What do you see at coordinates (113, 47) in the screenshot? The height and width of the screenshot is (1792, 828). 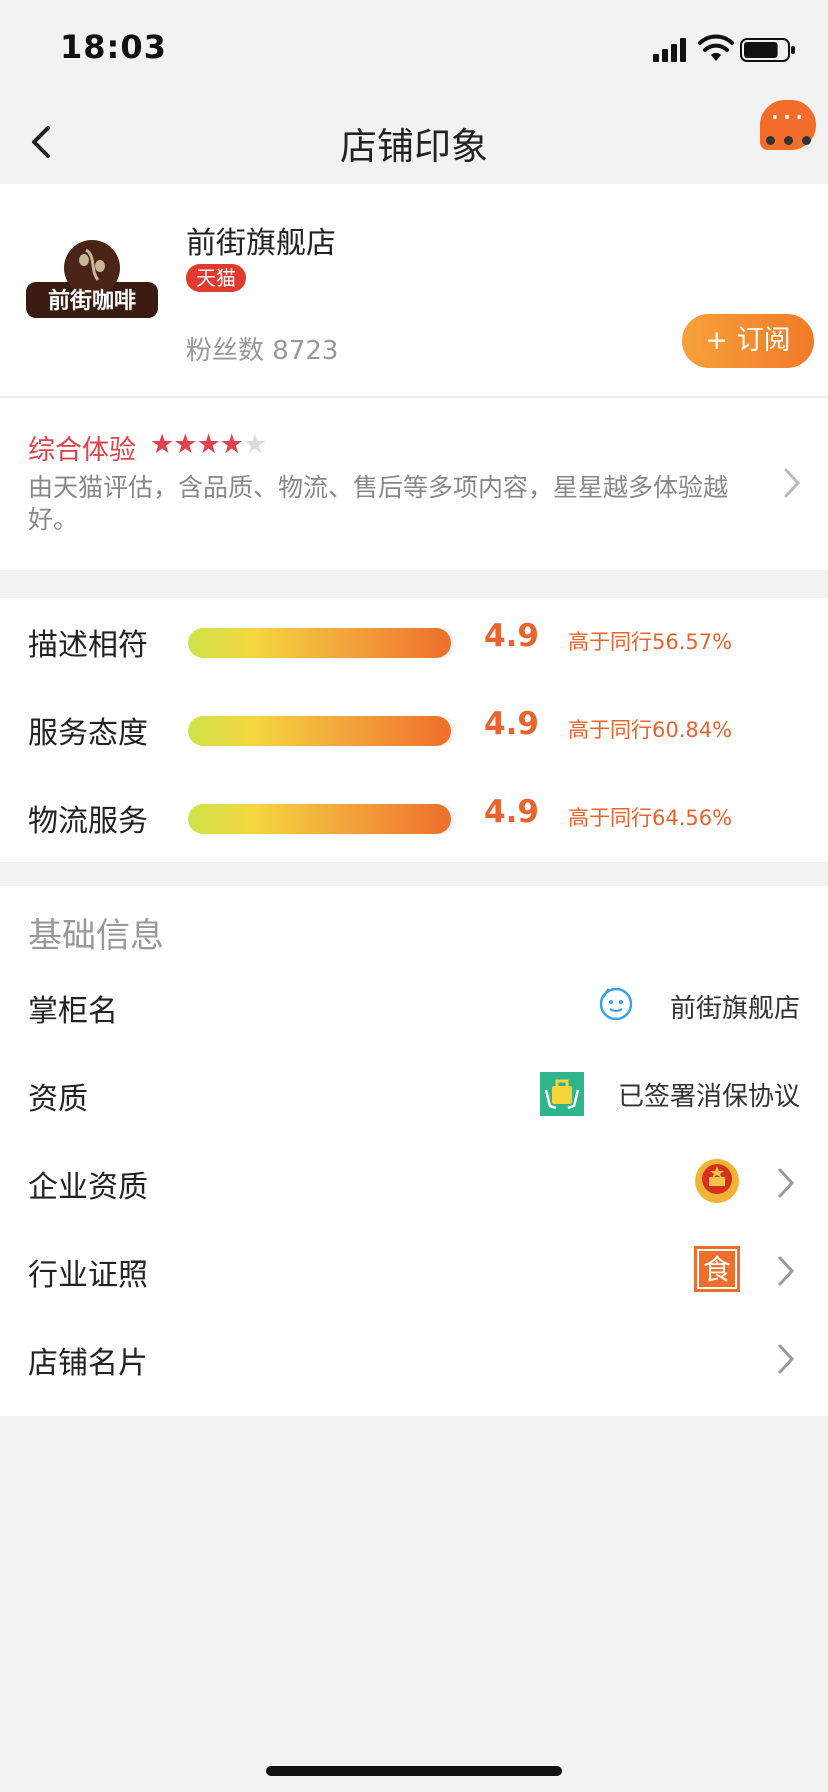 I see `status-time: 18:03` at bounding box center [113, 47].